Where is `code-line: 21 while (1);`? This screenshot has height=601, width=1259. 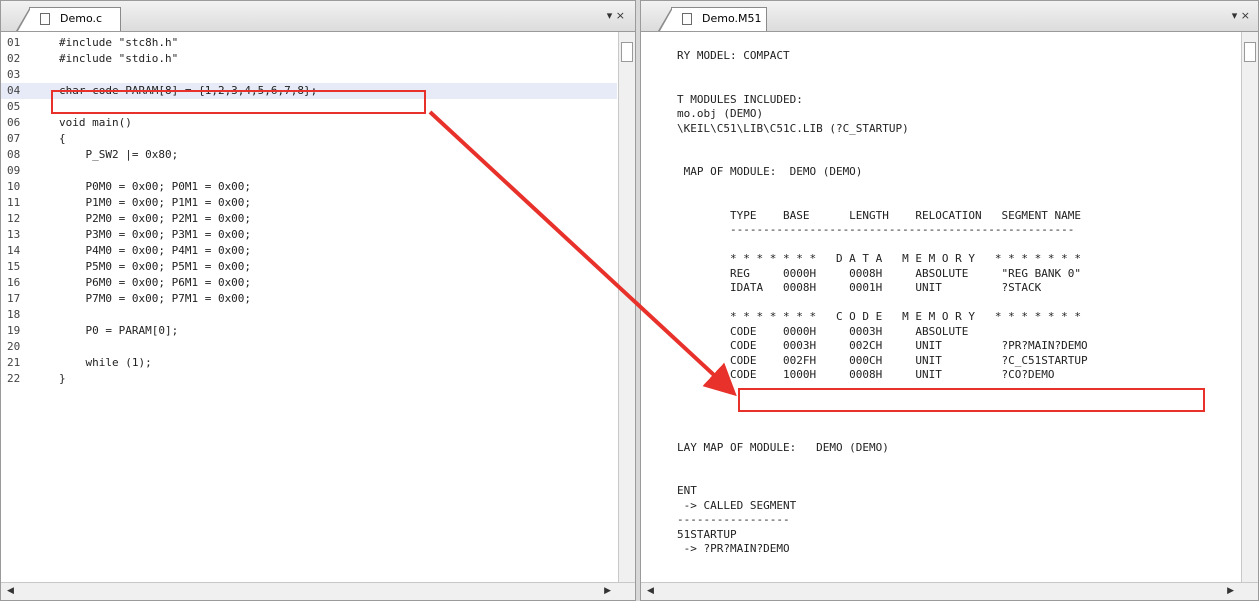 code-line: 21 while (1); is located at coordinates (309, 363).